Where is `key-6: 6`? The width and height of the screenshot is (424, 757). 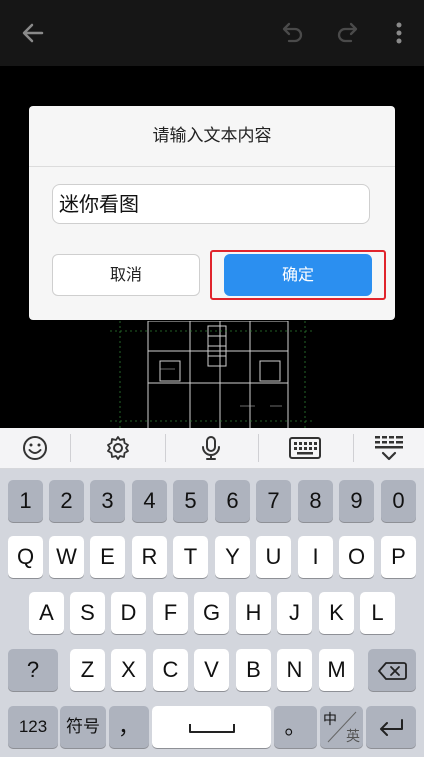
key-6: 6 is located at coordinates (232, 501).